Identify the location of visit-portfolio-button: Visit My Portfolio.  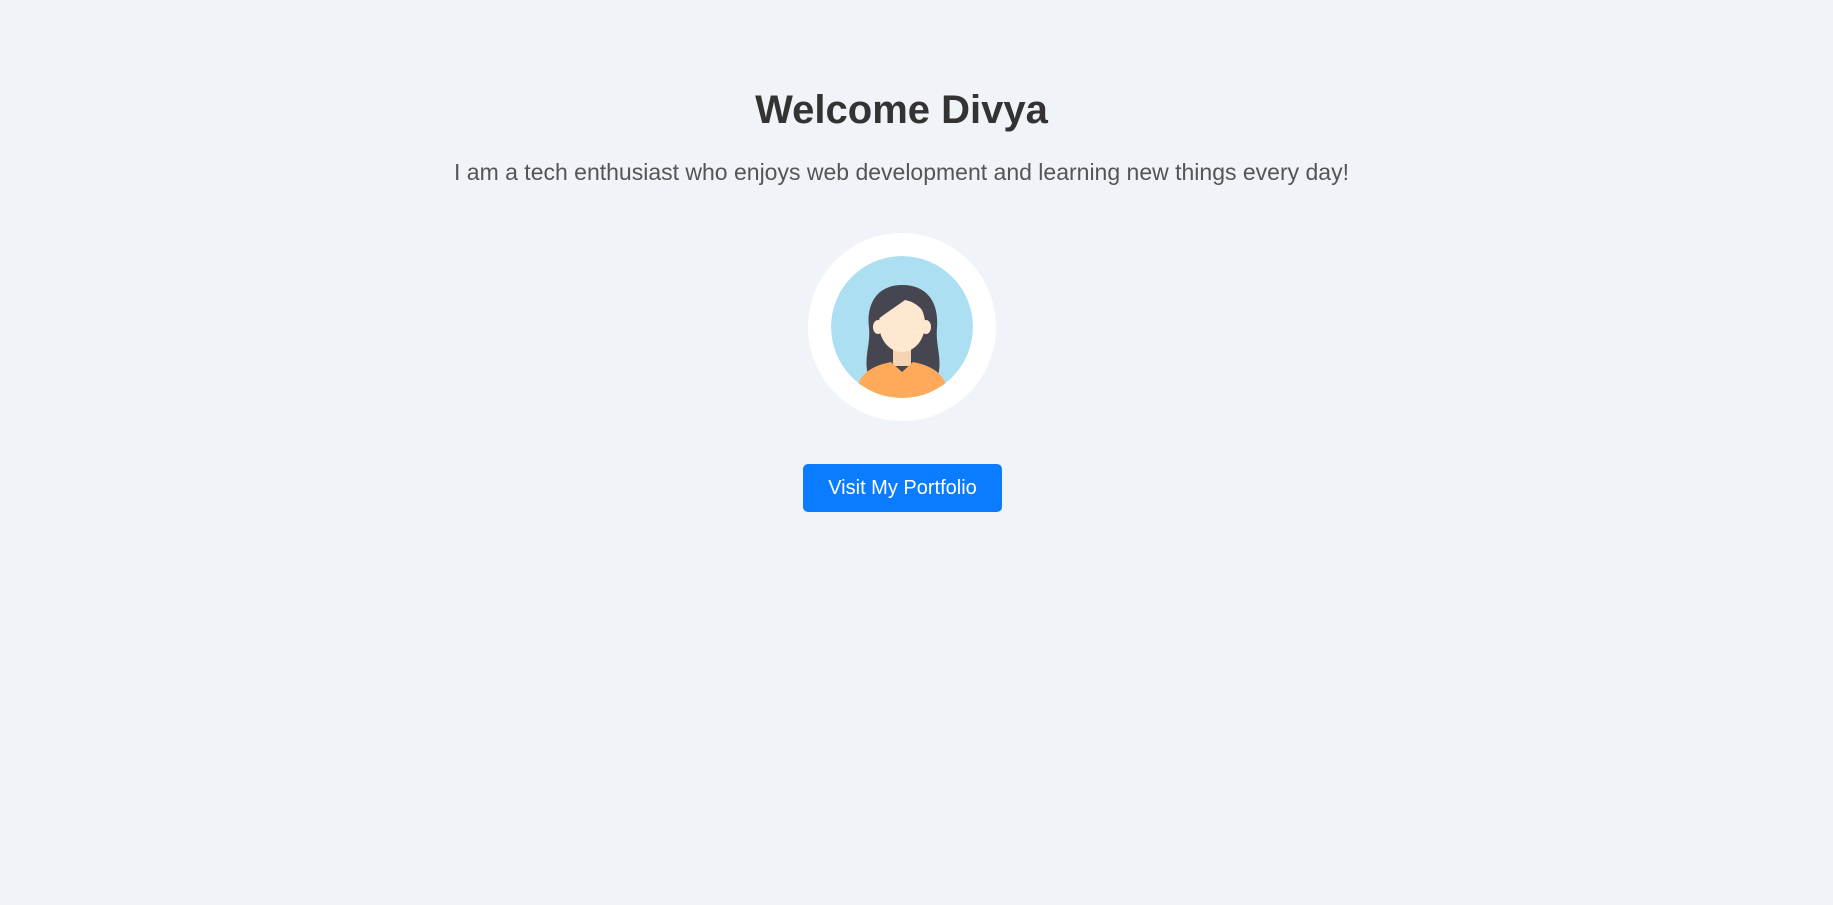
(902, 488).